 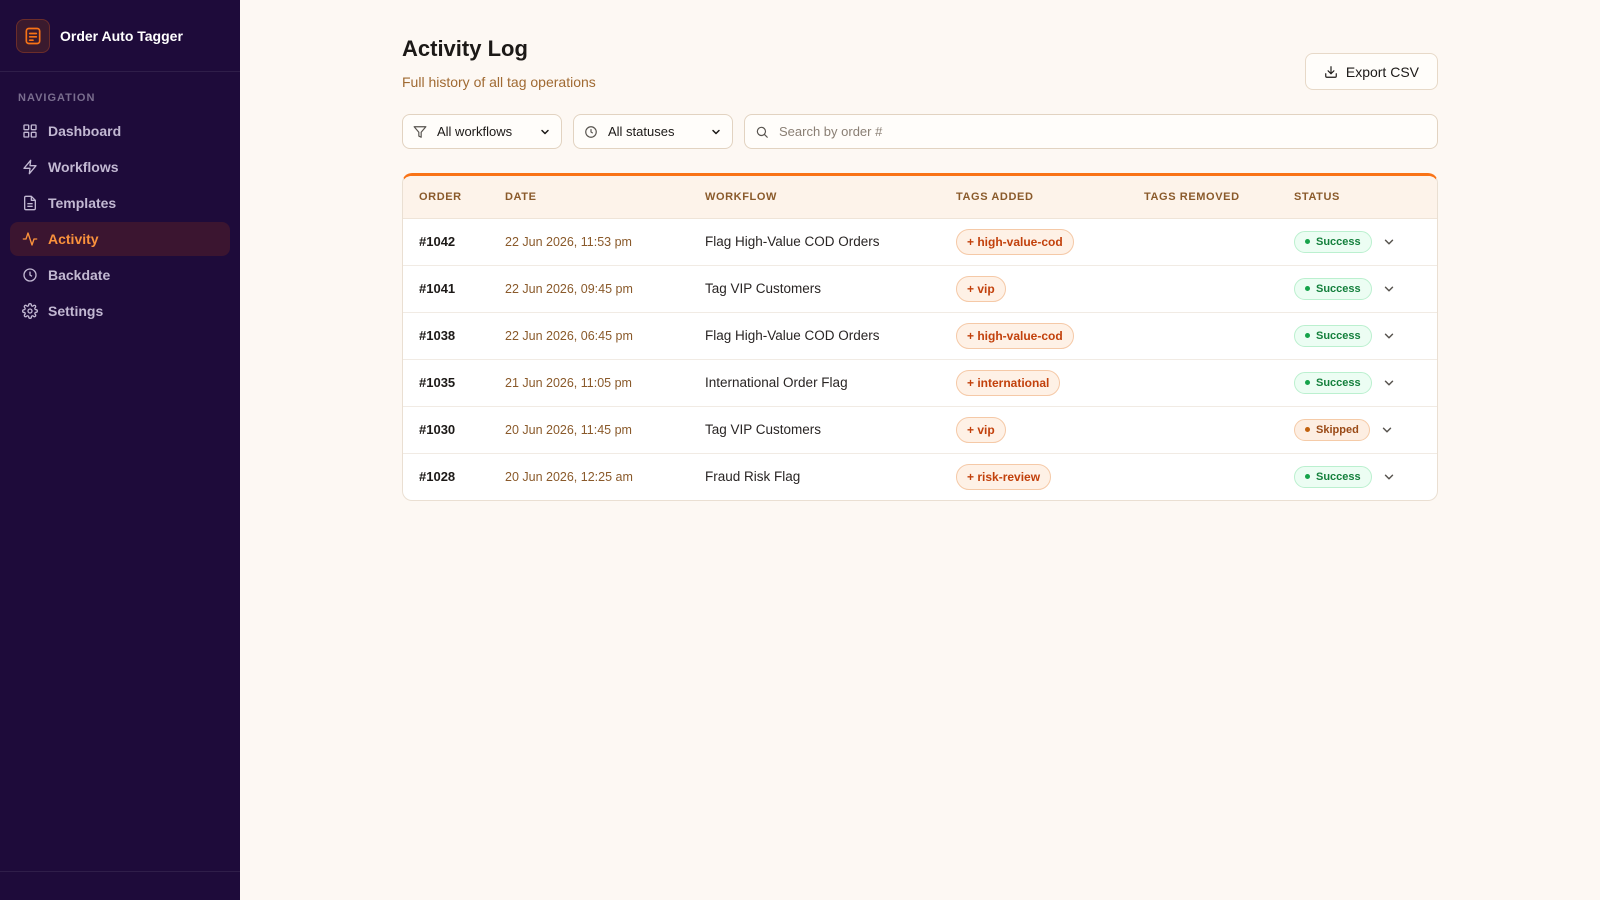 I want to click on sidebar-item-label: Dashboard, so click(x=85, y=131).